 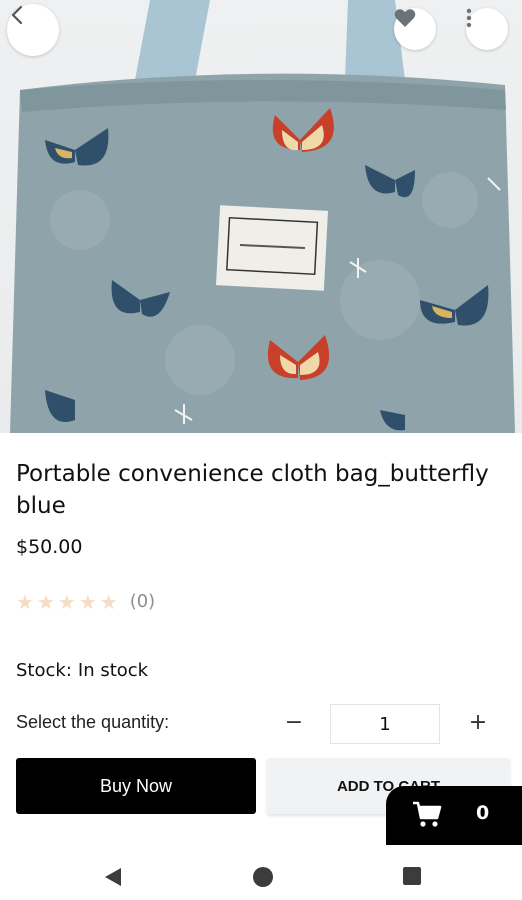 What do you see at coordinates (142, 601) in the screenshot?
I see `review-count: (0)` at bounding box center [142, 601].